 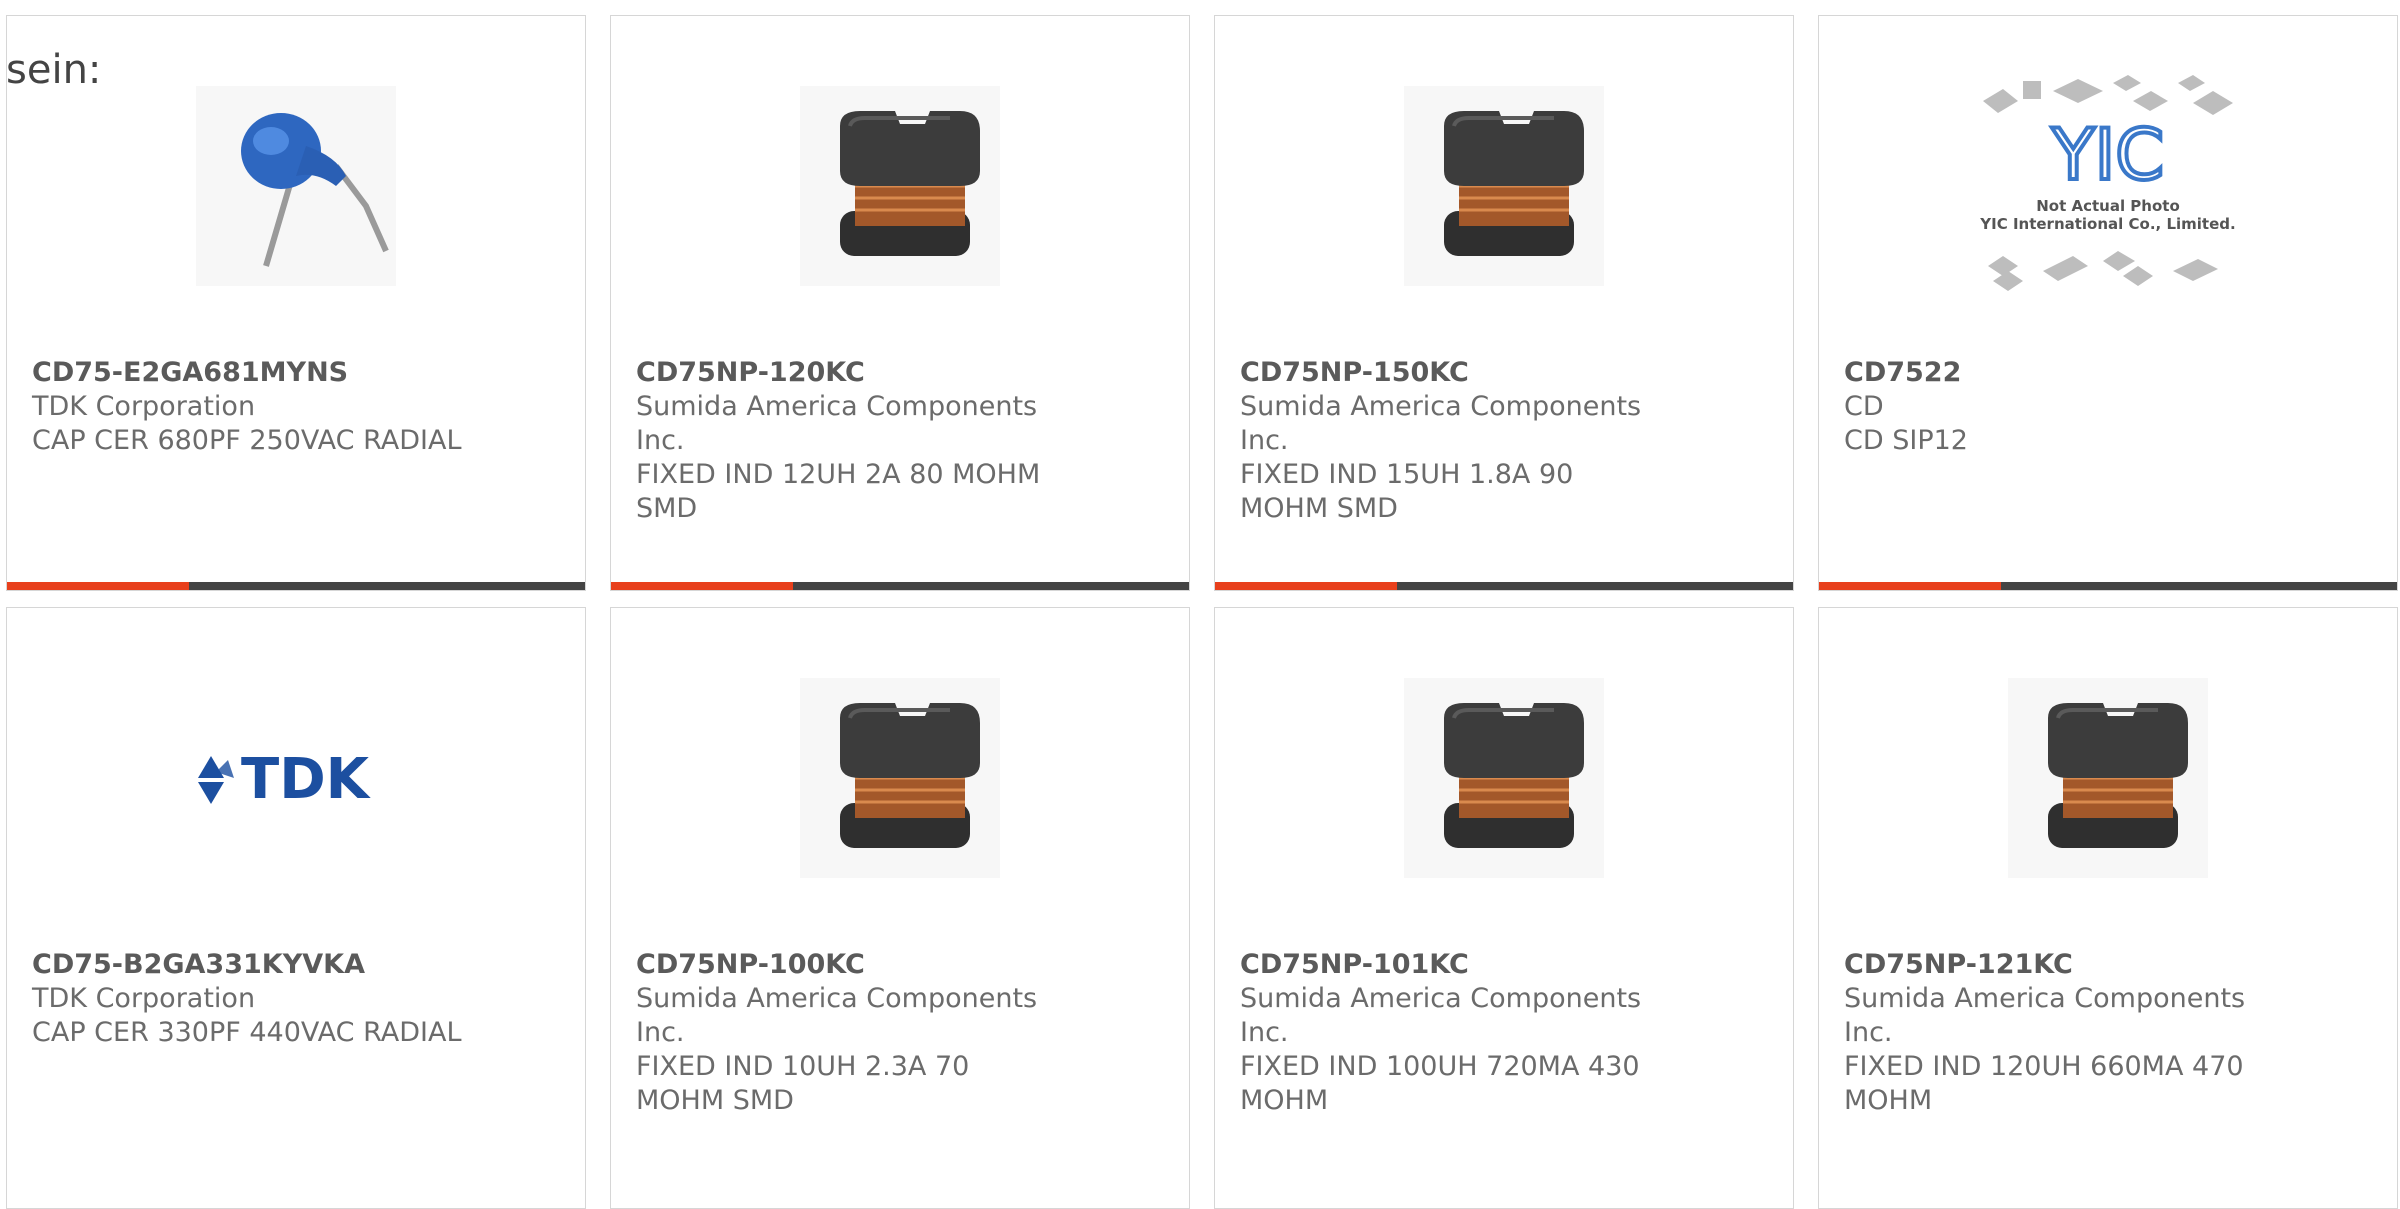 What do you see at coordinates (2059, 373) in the screenshot?
I see `part-number: CD7522` at bounding box center [2059, 373].